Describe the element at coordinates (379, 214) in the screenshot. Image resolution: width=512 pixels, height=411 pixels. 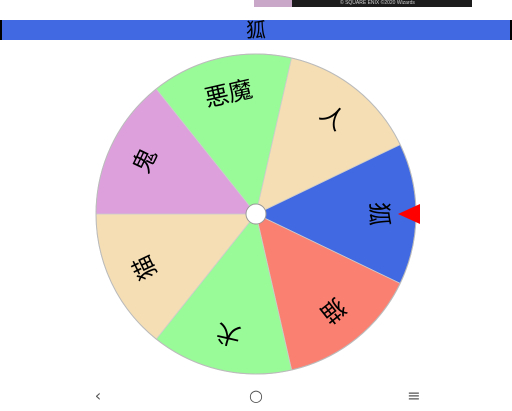
I see `wheel-segment-label: 狐` at that location.